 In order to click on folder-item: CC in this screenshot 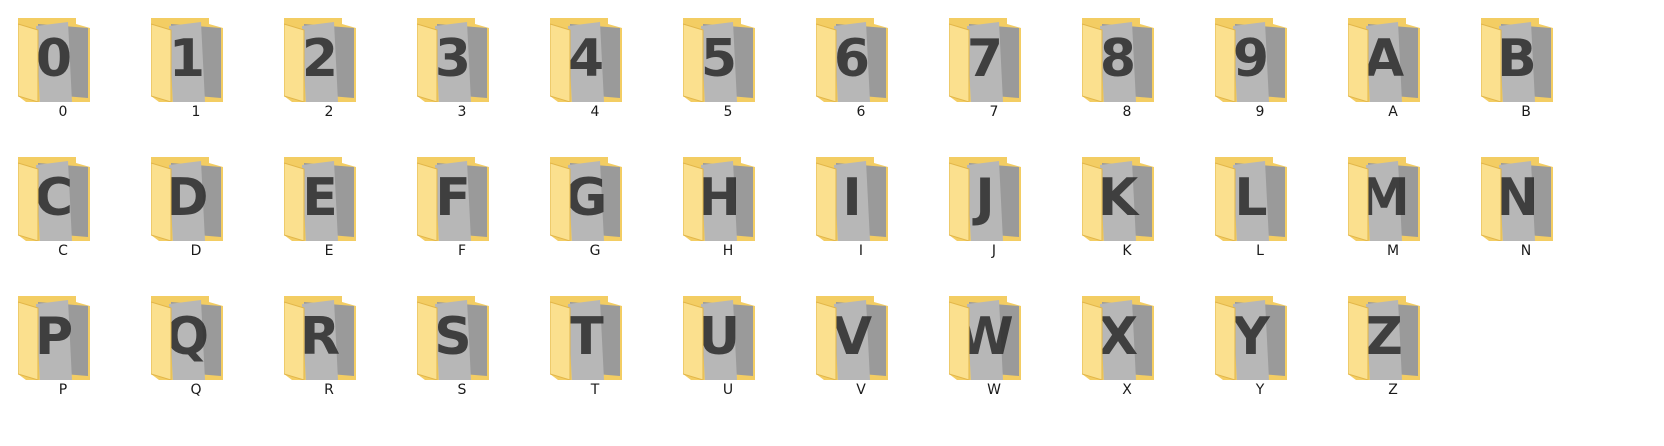, I will do `click(78, 209)`.